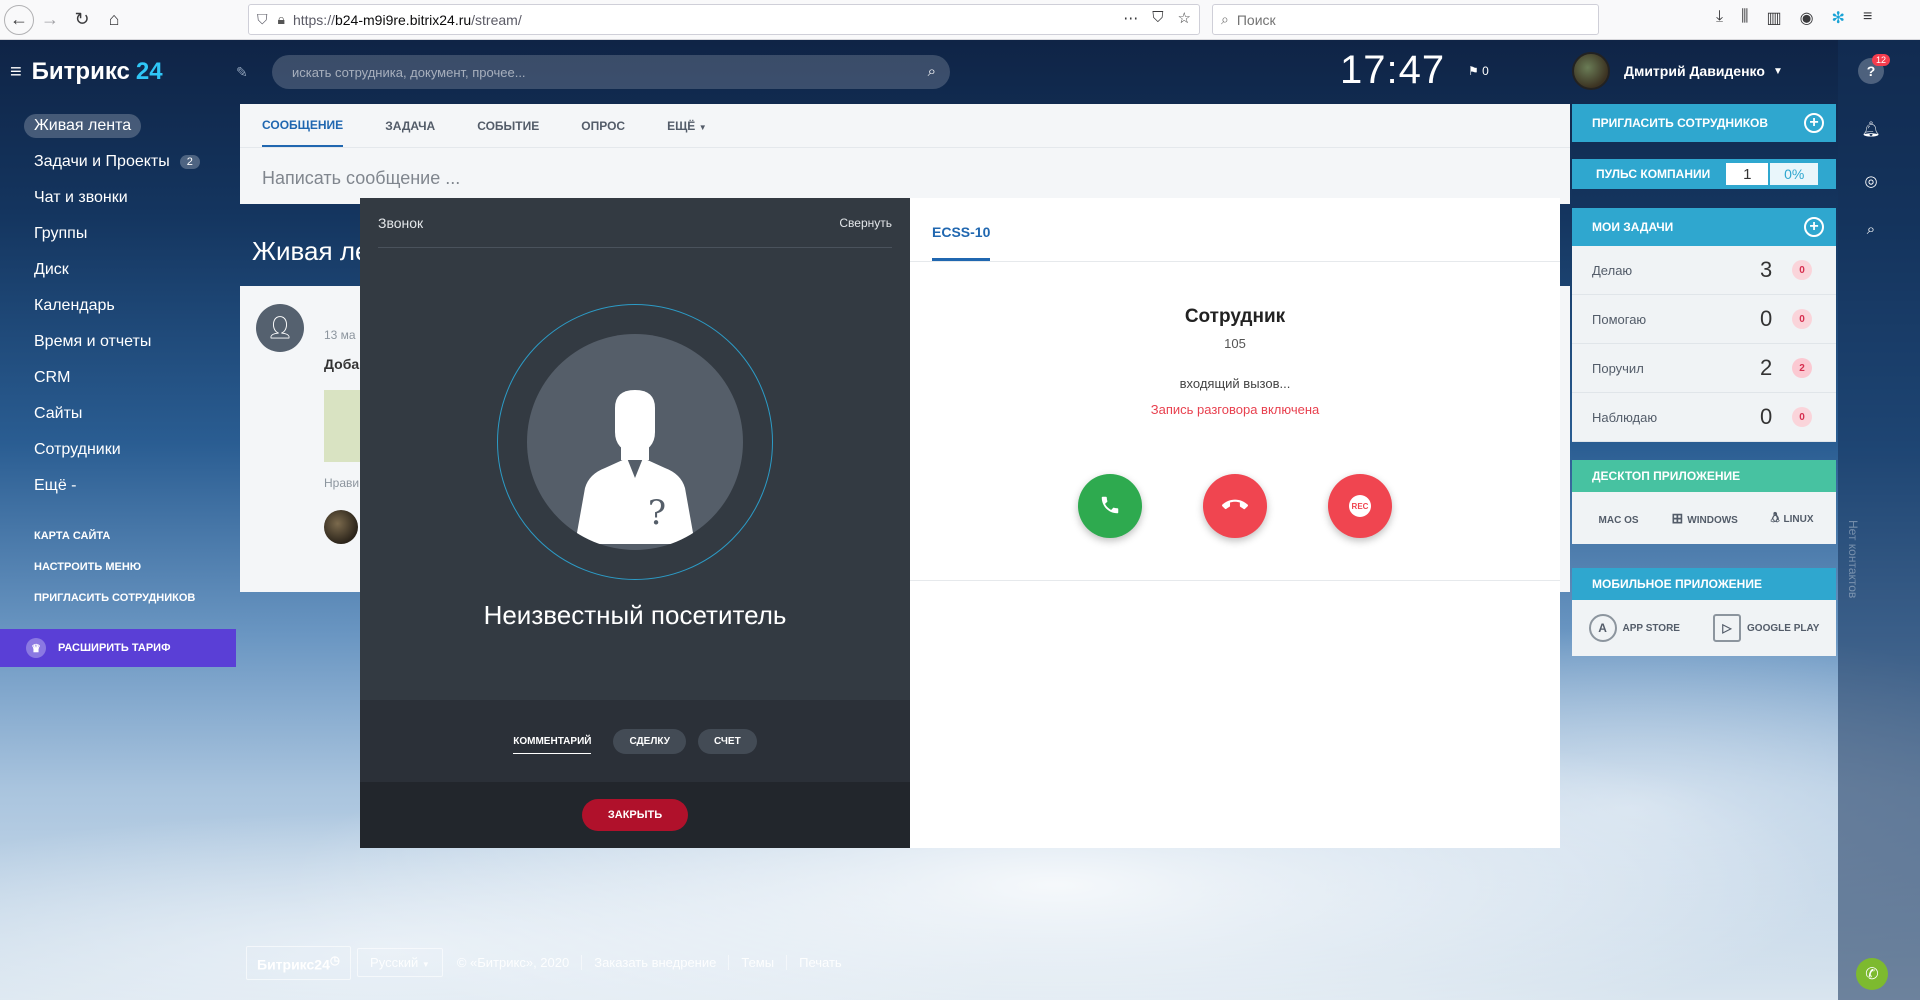  I want to click on bell-icon: 🔔︎, so click(1871, 129).